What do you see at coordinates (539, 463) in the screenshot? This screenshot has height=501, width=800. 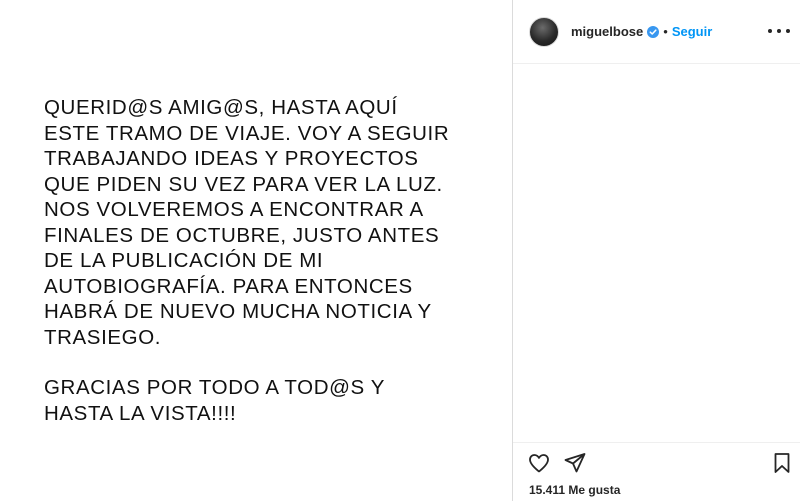 I see `heart-icon` at bounding box center [539, 463].